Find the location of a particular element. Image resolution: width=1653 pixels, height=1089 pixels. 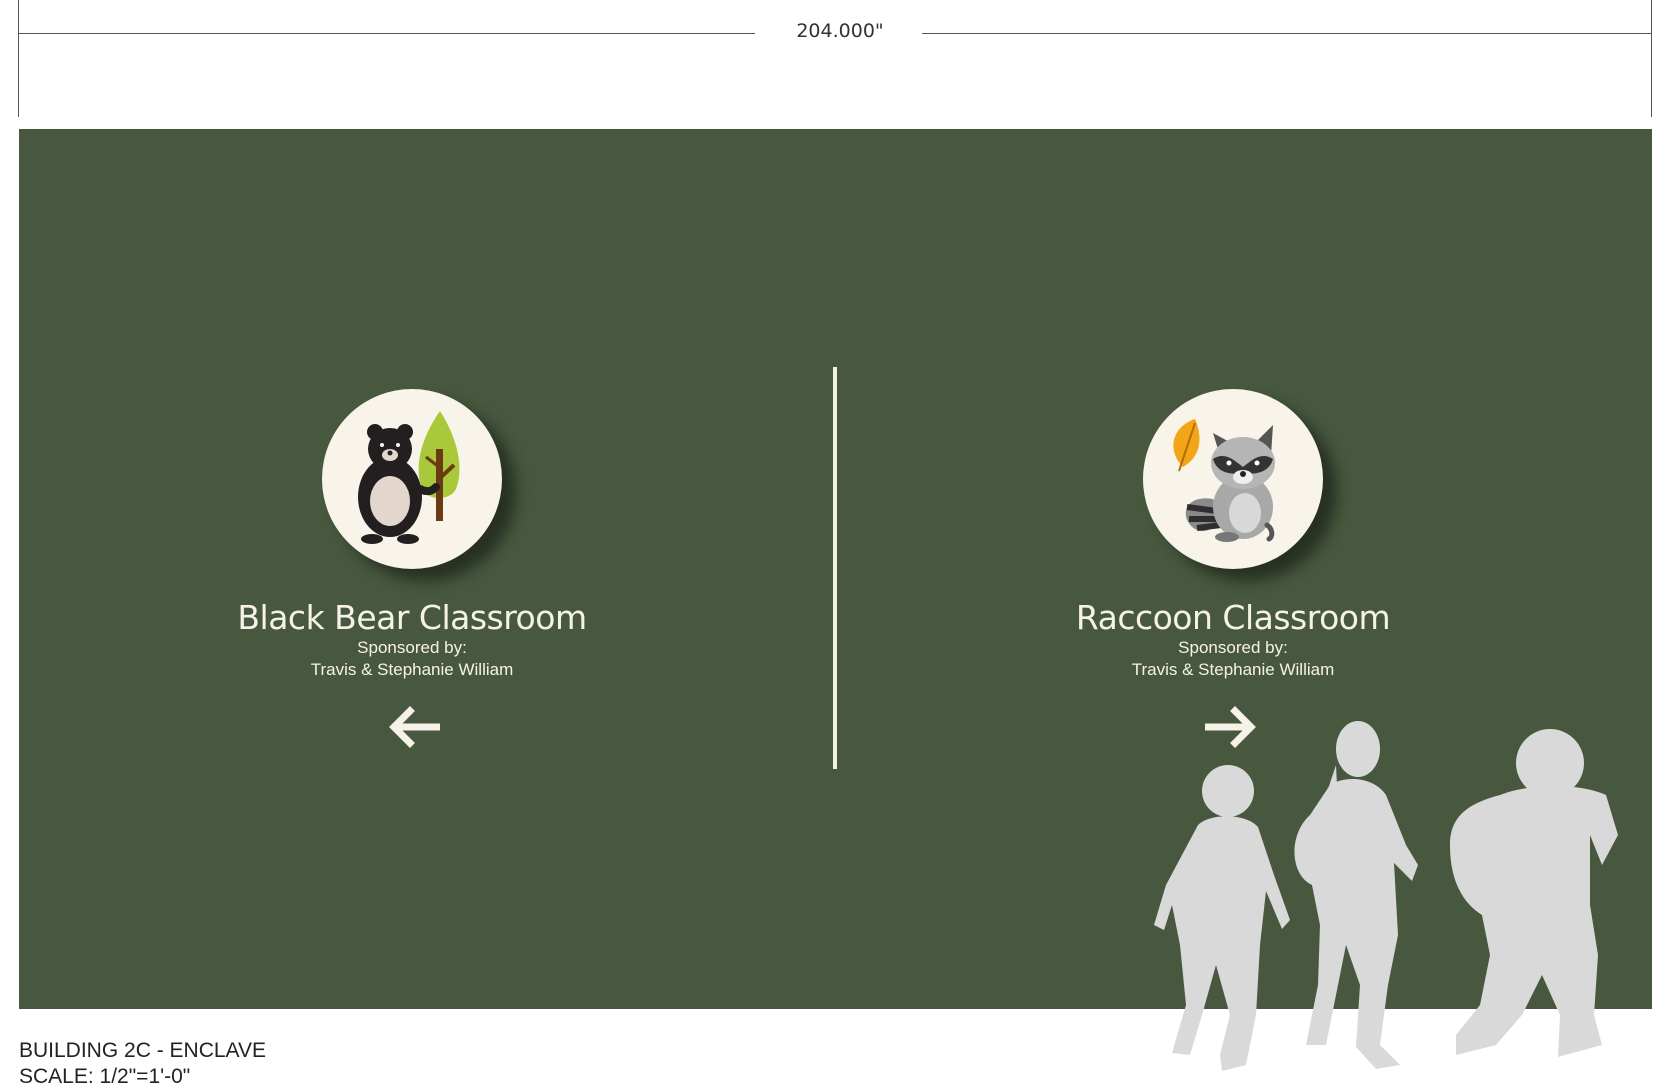

dimension-tick-left is located at coordinates (18, 58).